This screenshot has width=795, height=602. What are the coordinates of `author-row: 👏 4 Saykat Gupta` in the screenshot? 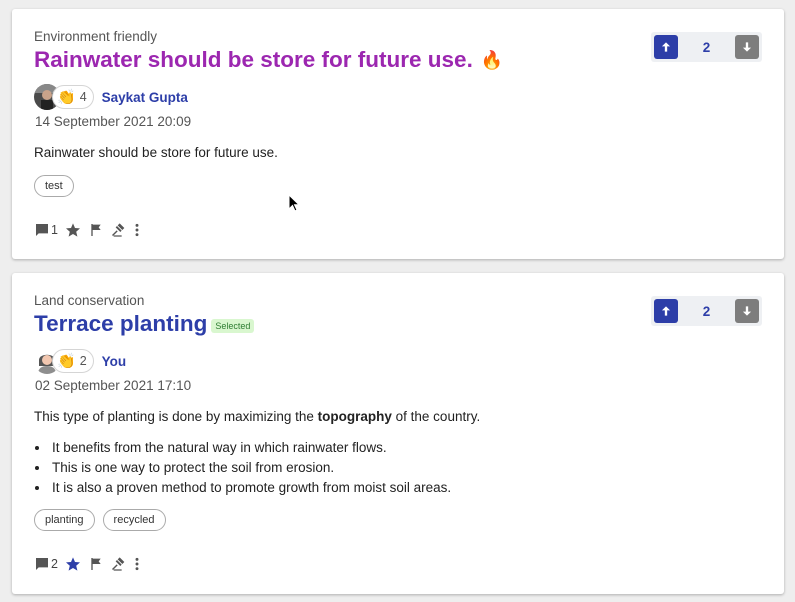 It's located at (111, 97).